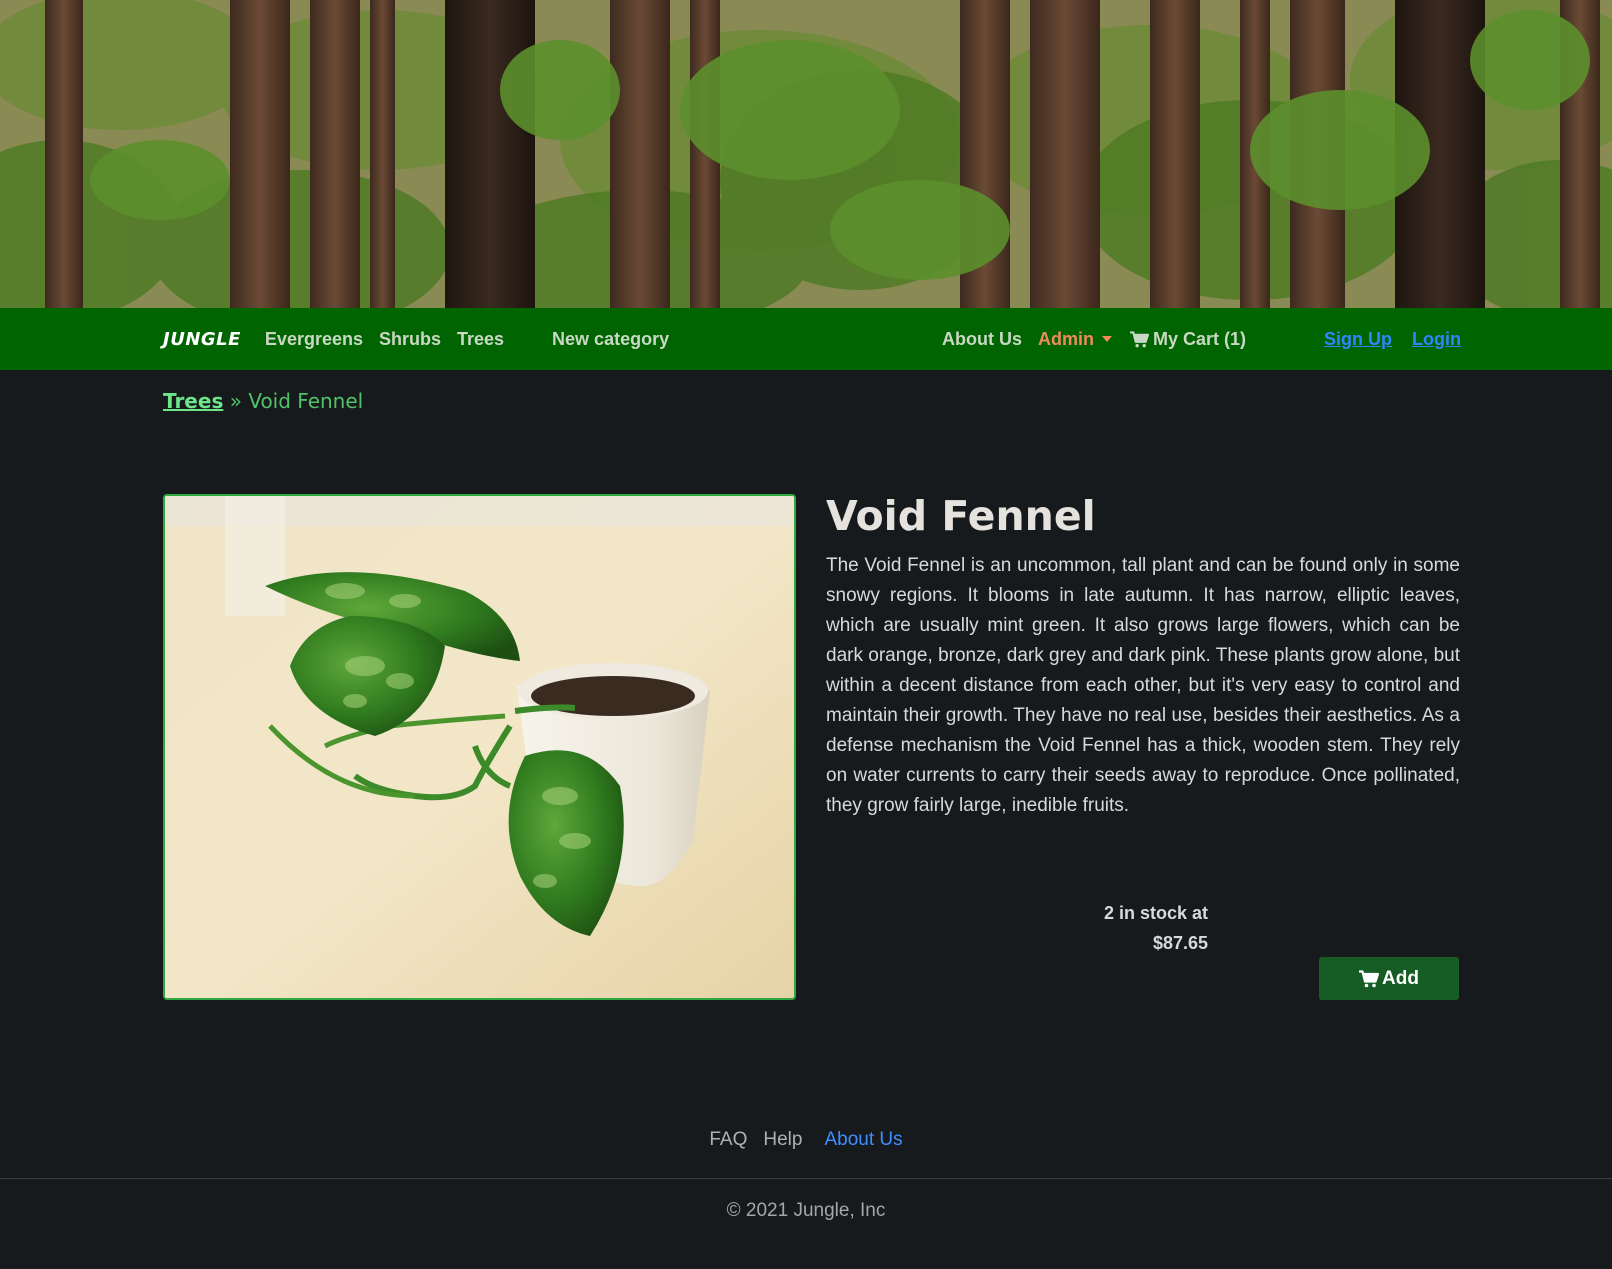  Describe the element at coordinates (1180, 943) in the screenshot. I see `product-price: $87.65` at that location.